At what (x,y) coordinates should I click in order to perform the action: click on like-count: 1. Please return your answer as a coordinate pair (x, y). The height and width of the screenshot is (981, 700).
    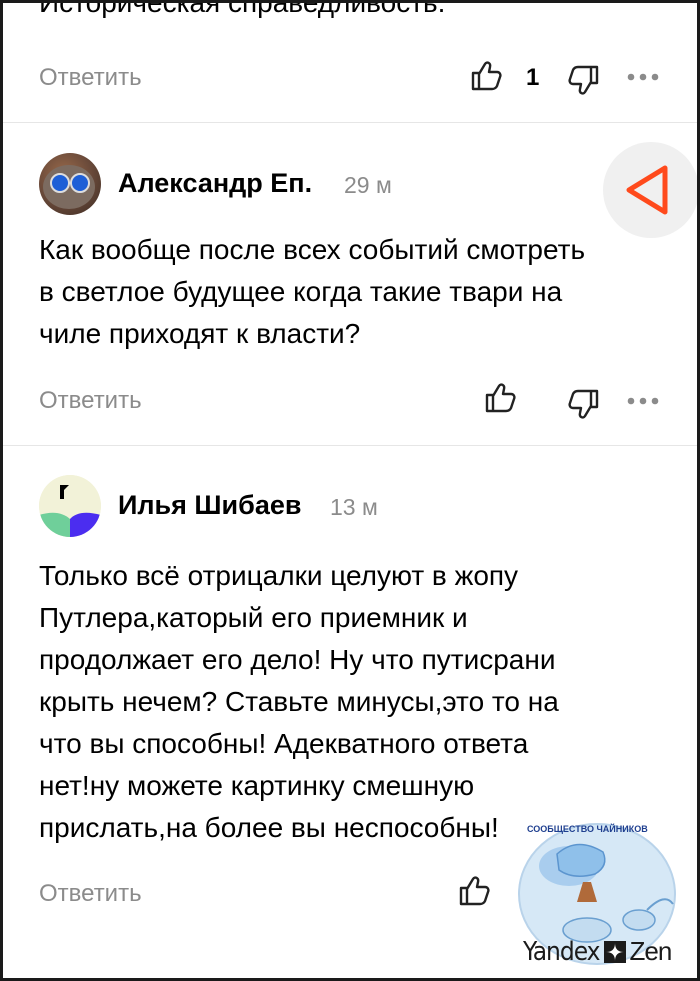
    Looking at the image, I should click on (533, 77).